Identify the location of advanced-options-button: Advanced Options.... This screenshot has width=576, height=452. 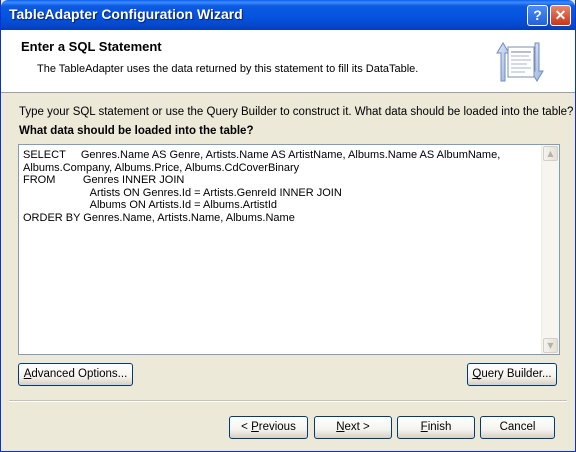
(75, 374).